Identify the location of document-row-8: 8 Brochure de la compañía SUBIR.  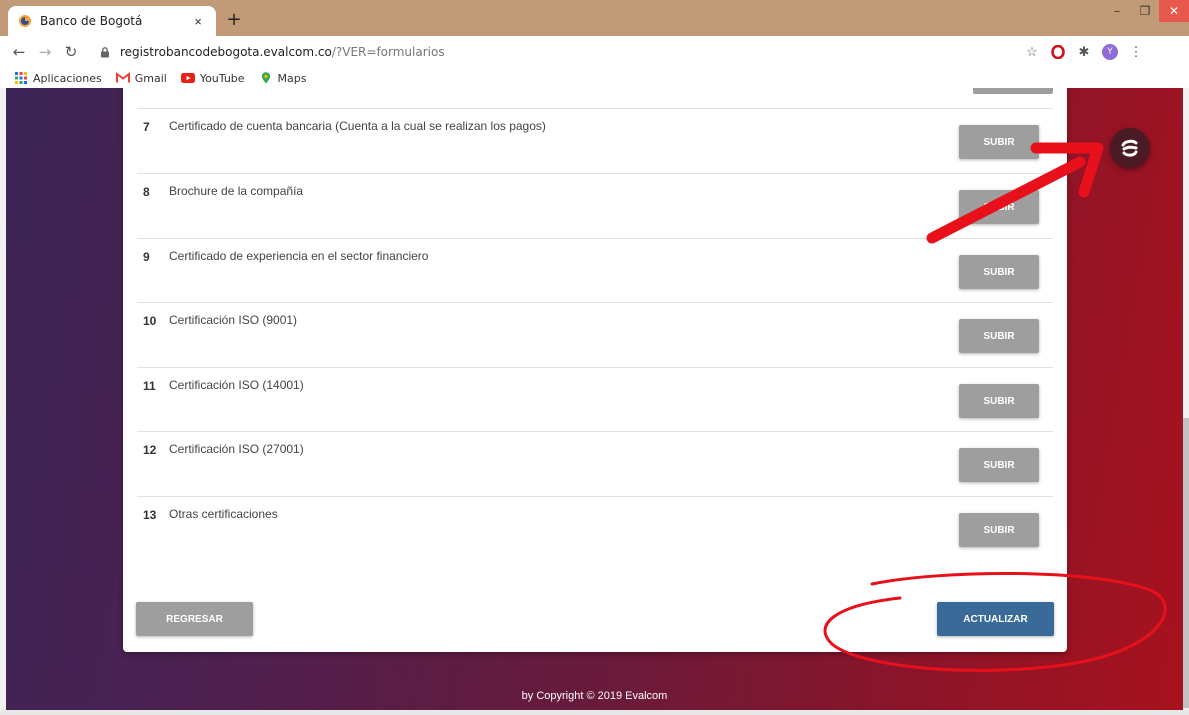
(595, 205).